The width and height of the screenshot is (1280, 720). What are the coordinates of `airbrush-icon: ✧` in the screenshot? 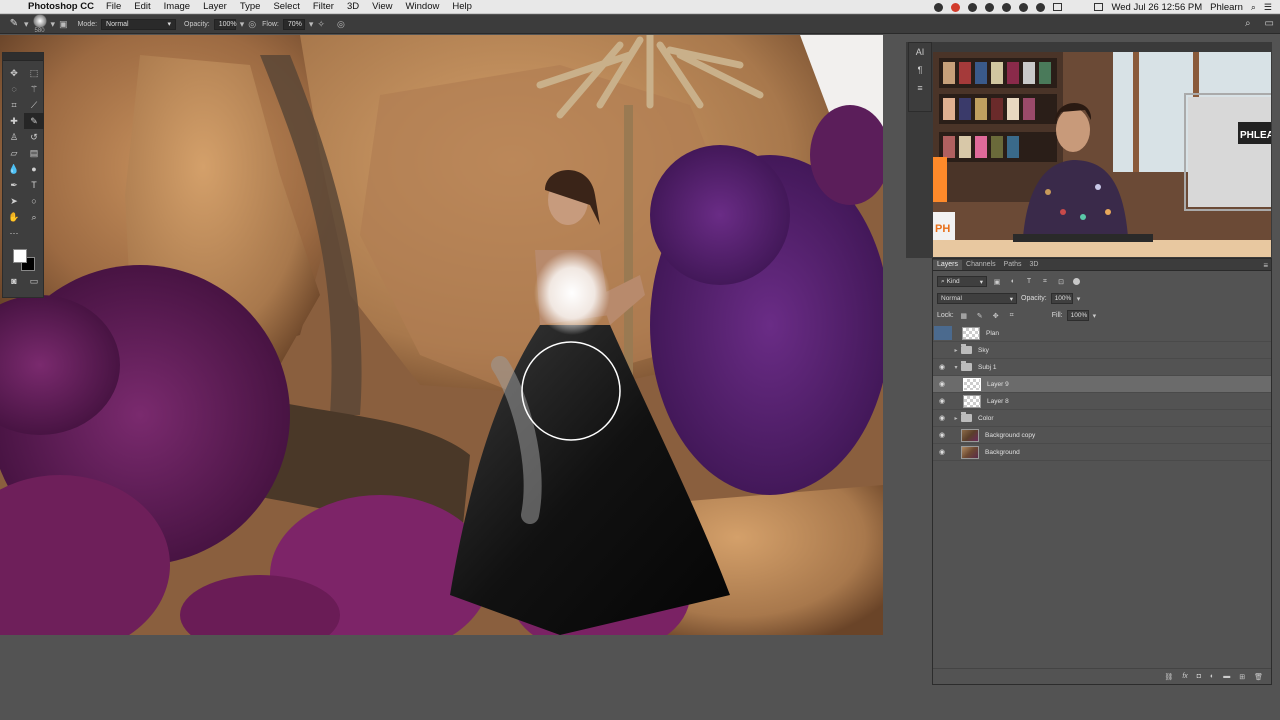 It's located at (321, 24).